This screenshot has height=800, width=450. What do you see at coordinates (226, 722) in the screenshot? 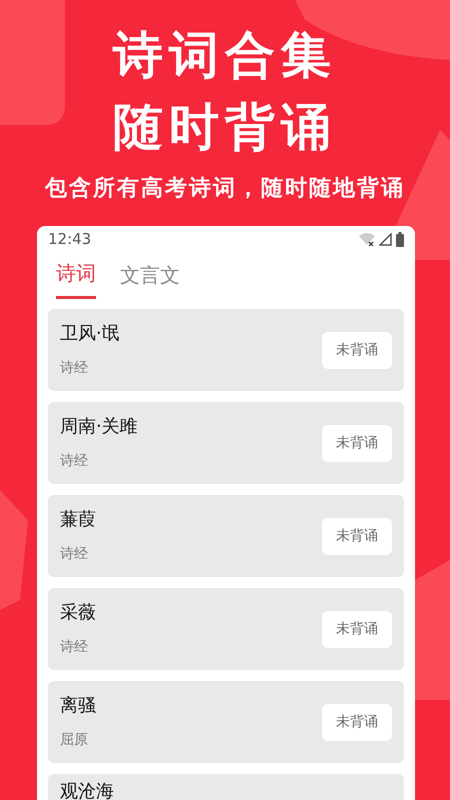
I see `poem-card: 离骚 屈原 未背诵` at bounding box center [226, 722].